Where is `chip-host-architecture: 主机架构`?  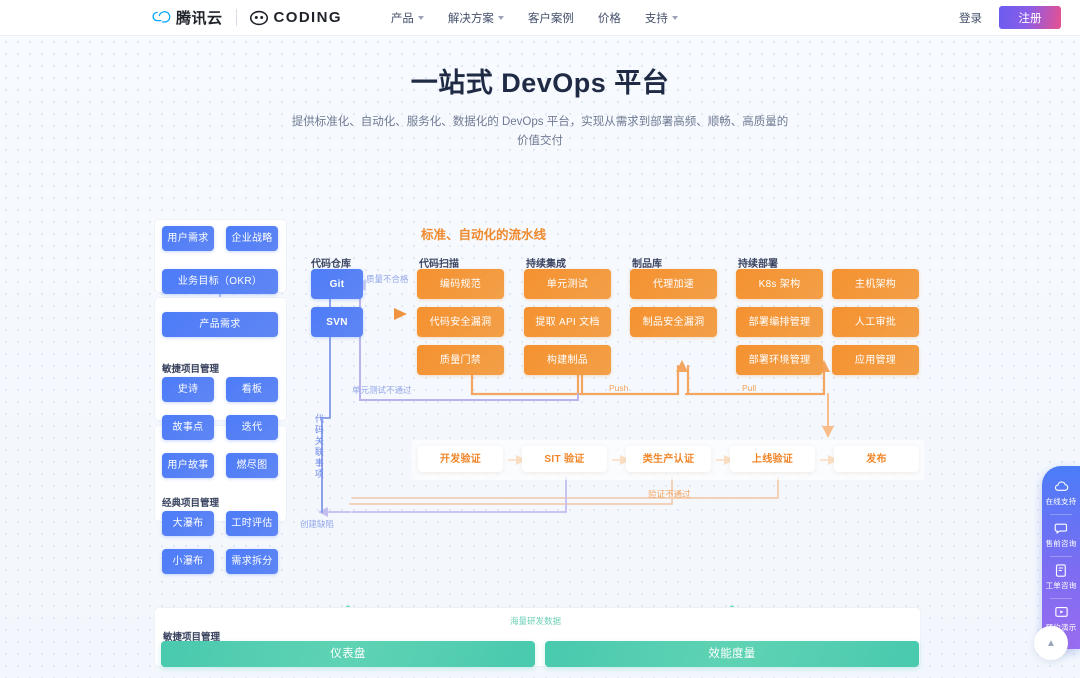 chip-host-architecture: 主机架构 is located at coordinates (875, 284).